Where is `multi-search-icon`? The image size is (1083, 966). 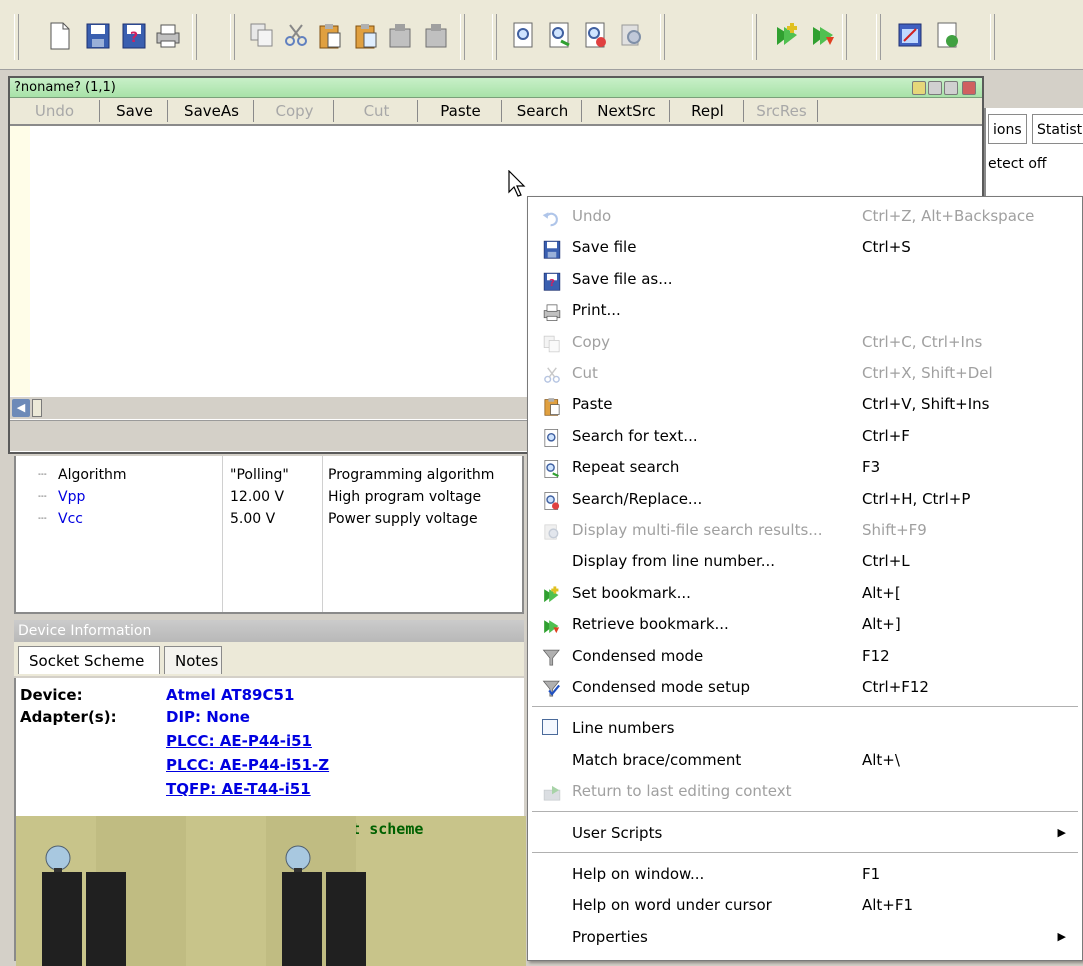 multi-search-icon is located at coordinates (632, 35).